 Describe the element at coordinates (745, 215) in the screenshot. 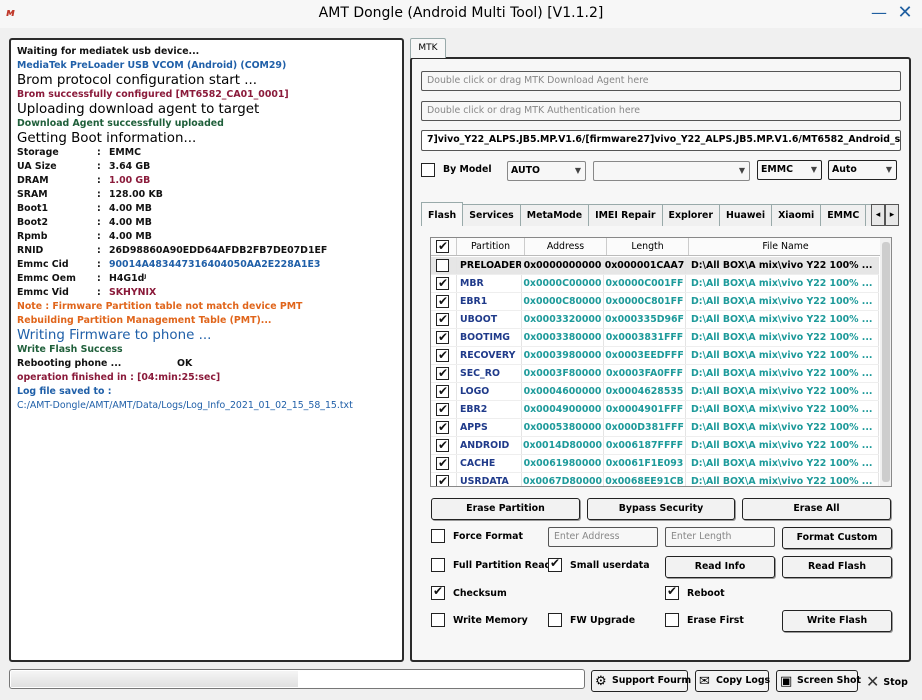

I see `tab-huawei: Huawei` at that location.